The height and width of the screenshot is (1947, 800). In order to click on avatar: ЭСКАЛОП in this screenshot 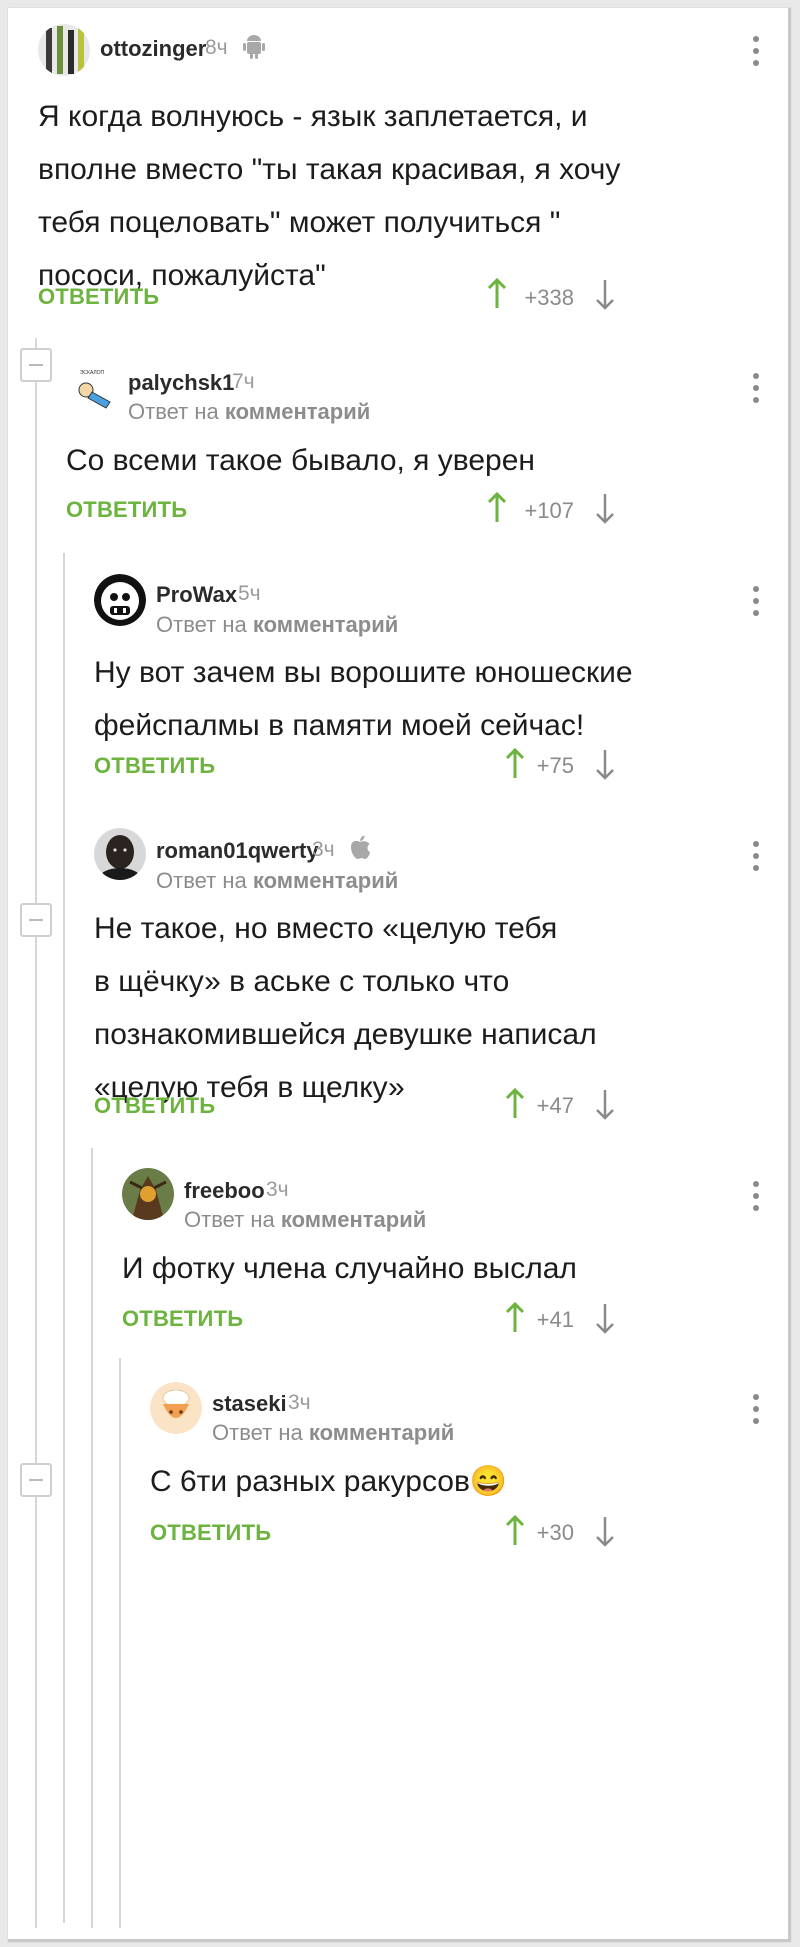, I will do `click(92, 390)`.